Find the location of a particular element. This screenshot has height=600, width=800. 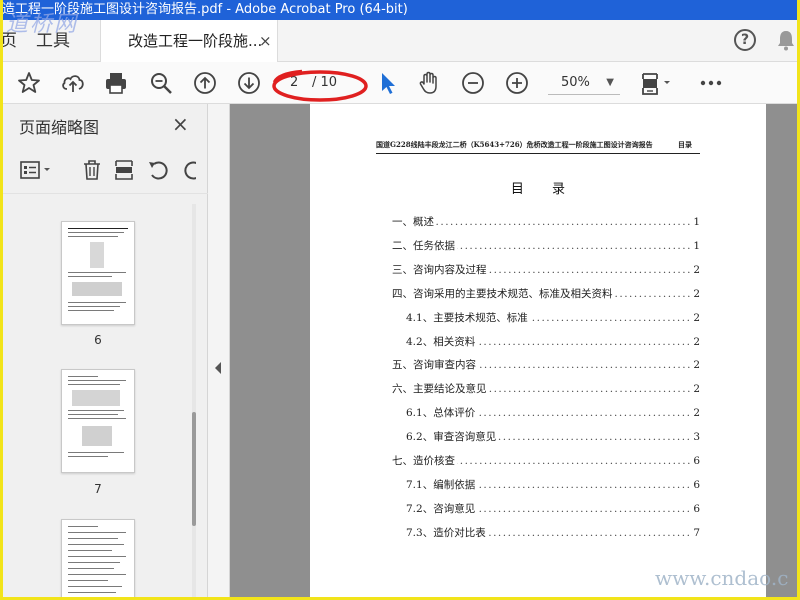

toc-entry-label: 二、任务依据 is located at coordinates (424, 245).